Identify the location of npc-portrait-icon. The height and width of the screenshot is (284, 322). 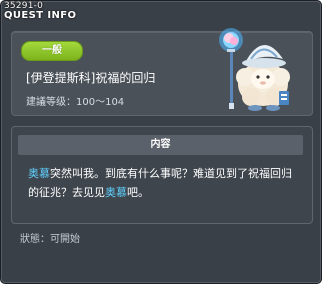
(256, 69).